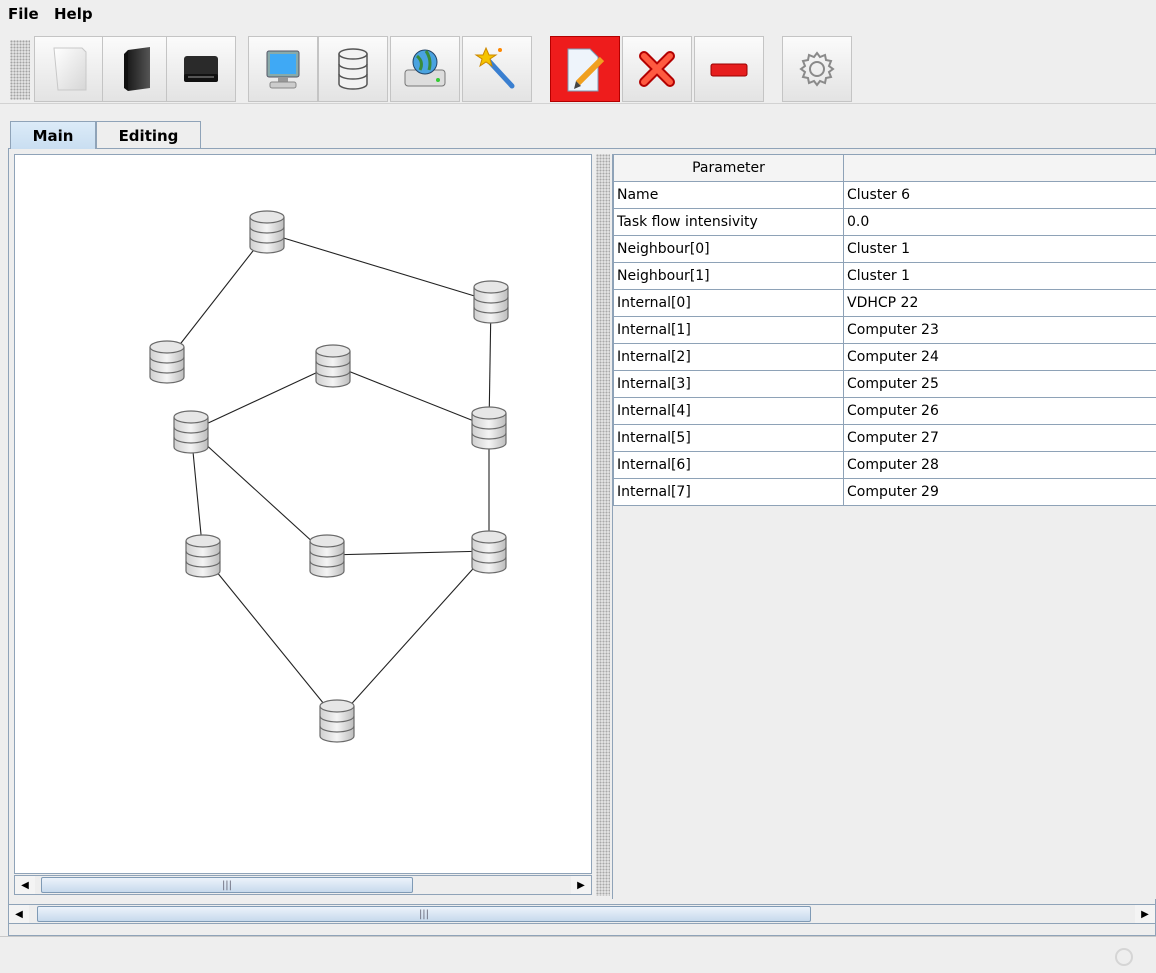 Image resolution: width=1156 pixels, height=973 pixels. Describe the element at coordinates (728, 168) in the screenshot. I see `column-header-parameter: Parameter` at that location.